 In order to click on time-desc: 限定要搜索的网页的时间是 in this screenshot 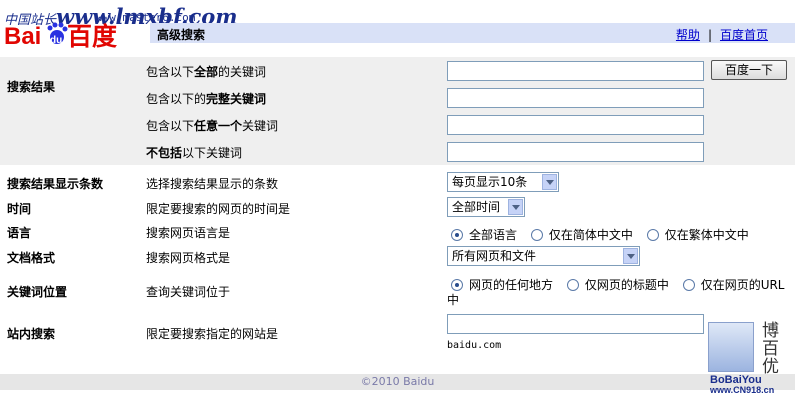, I will do `click(218, 209)`.